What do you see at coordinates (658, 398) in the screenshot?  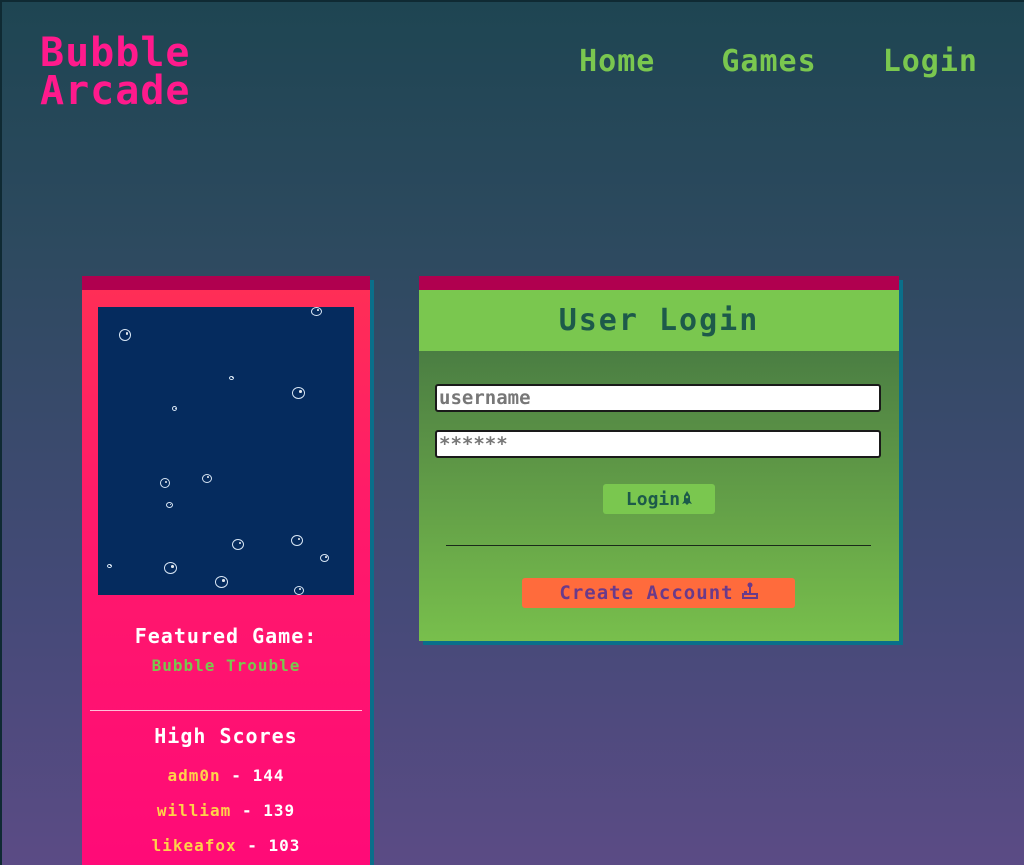 I see `username-input` at bounding box center [658, 398].